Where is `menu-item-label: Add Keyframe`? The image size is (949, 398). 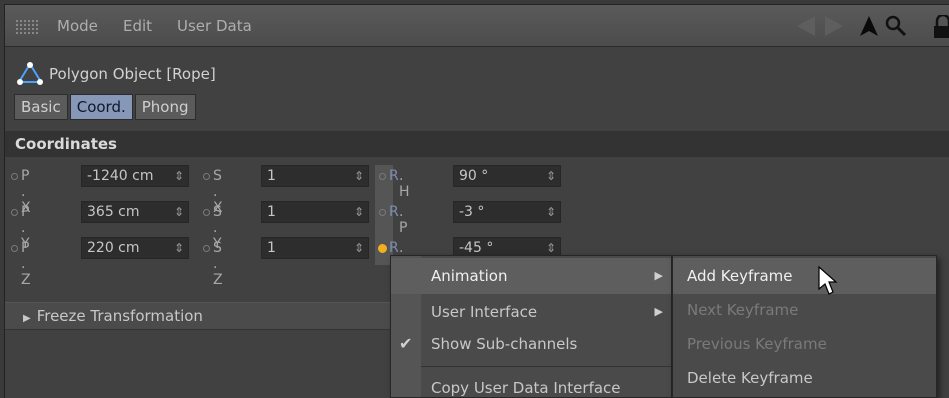 menu-item-label: Add Keyframe is located at coordinates (740, 276).